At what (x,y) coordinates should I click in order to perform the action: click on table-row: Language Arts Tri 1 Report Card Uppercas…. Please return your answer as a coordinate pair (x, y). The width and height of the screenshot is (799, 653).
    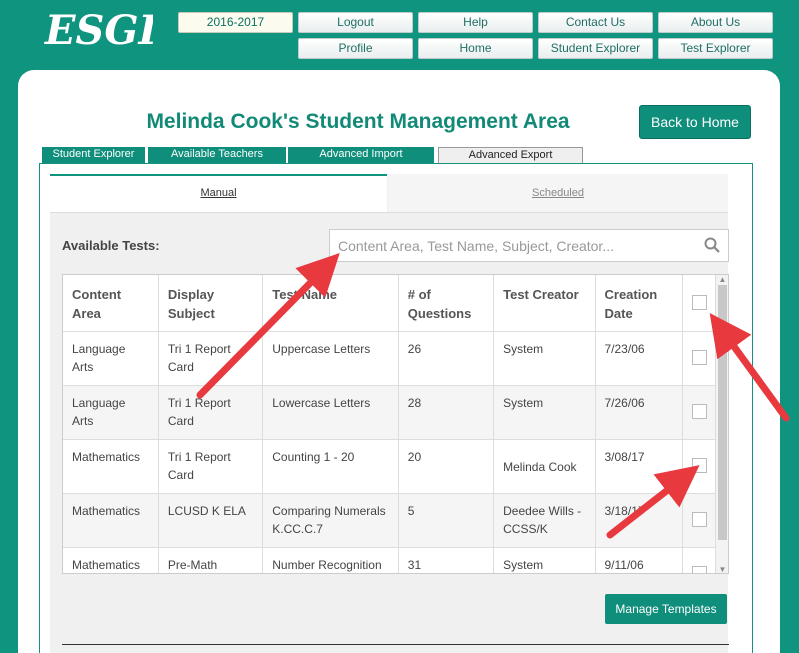
    Looking at the image, I should click on (390, 358).